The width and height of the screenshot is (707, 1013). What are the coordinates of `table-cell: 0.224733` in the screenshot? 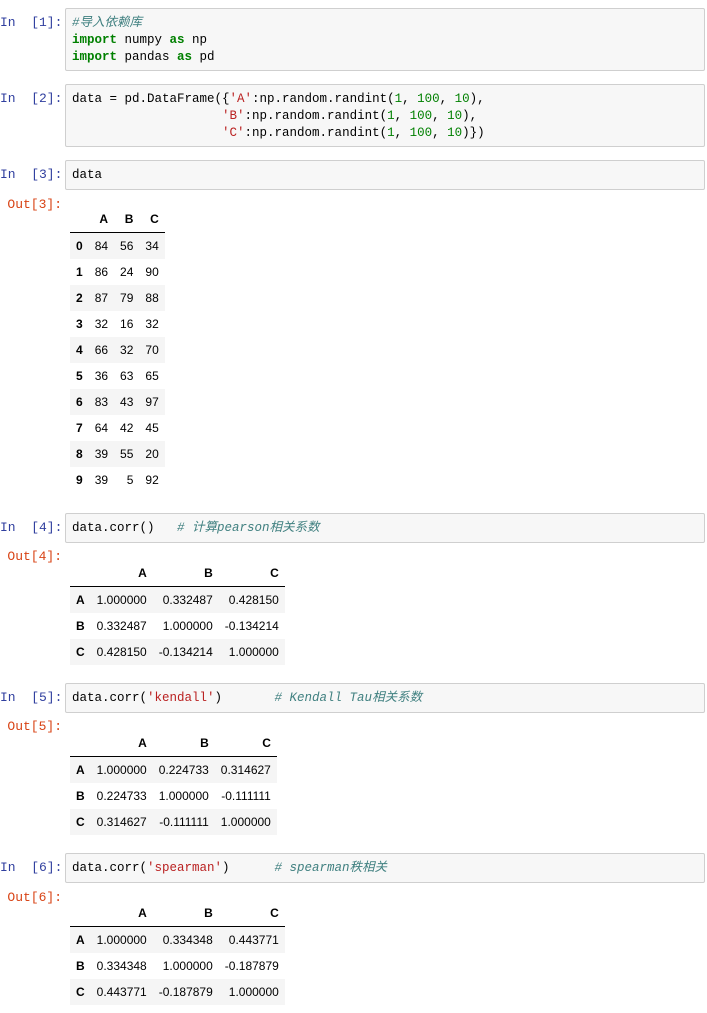 It's located at (183, 770).